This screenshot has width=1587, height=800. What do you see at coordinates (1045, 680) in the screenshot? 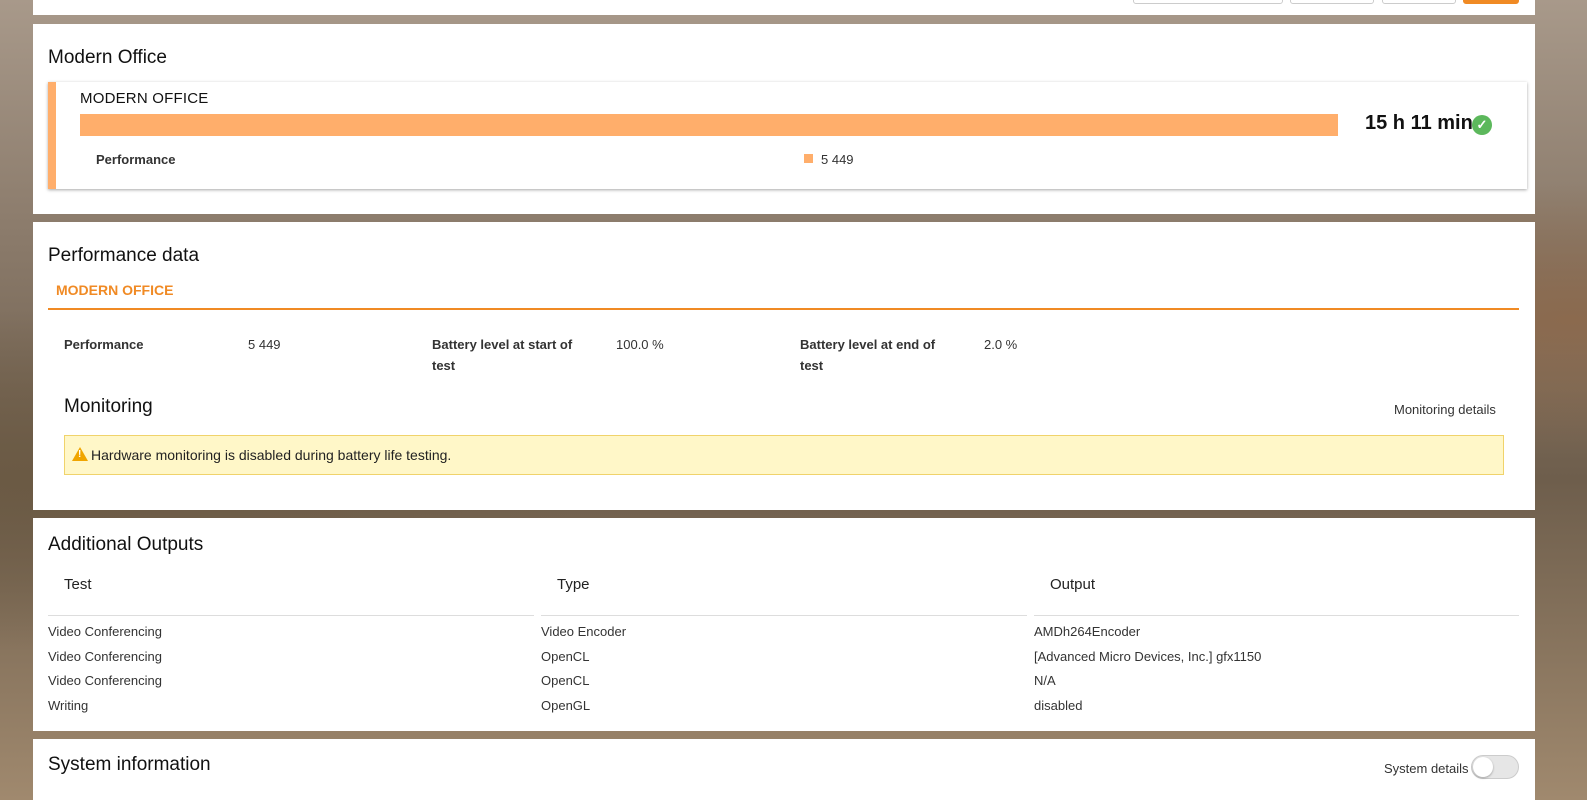
I see `table-cell: N/A` at bounding box center [1045, 680].